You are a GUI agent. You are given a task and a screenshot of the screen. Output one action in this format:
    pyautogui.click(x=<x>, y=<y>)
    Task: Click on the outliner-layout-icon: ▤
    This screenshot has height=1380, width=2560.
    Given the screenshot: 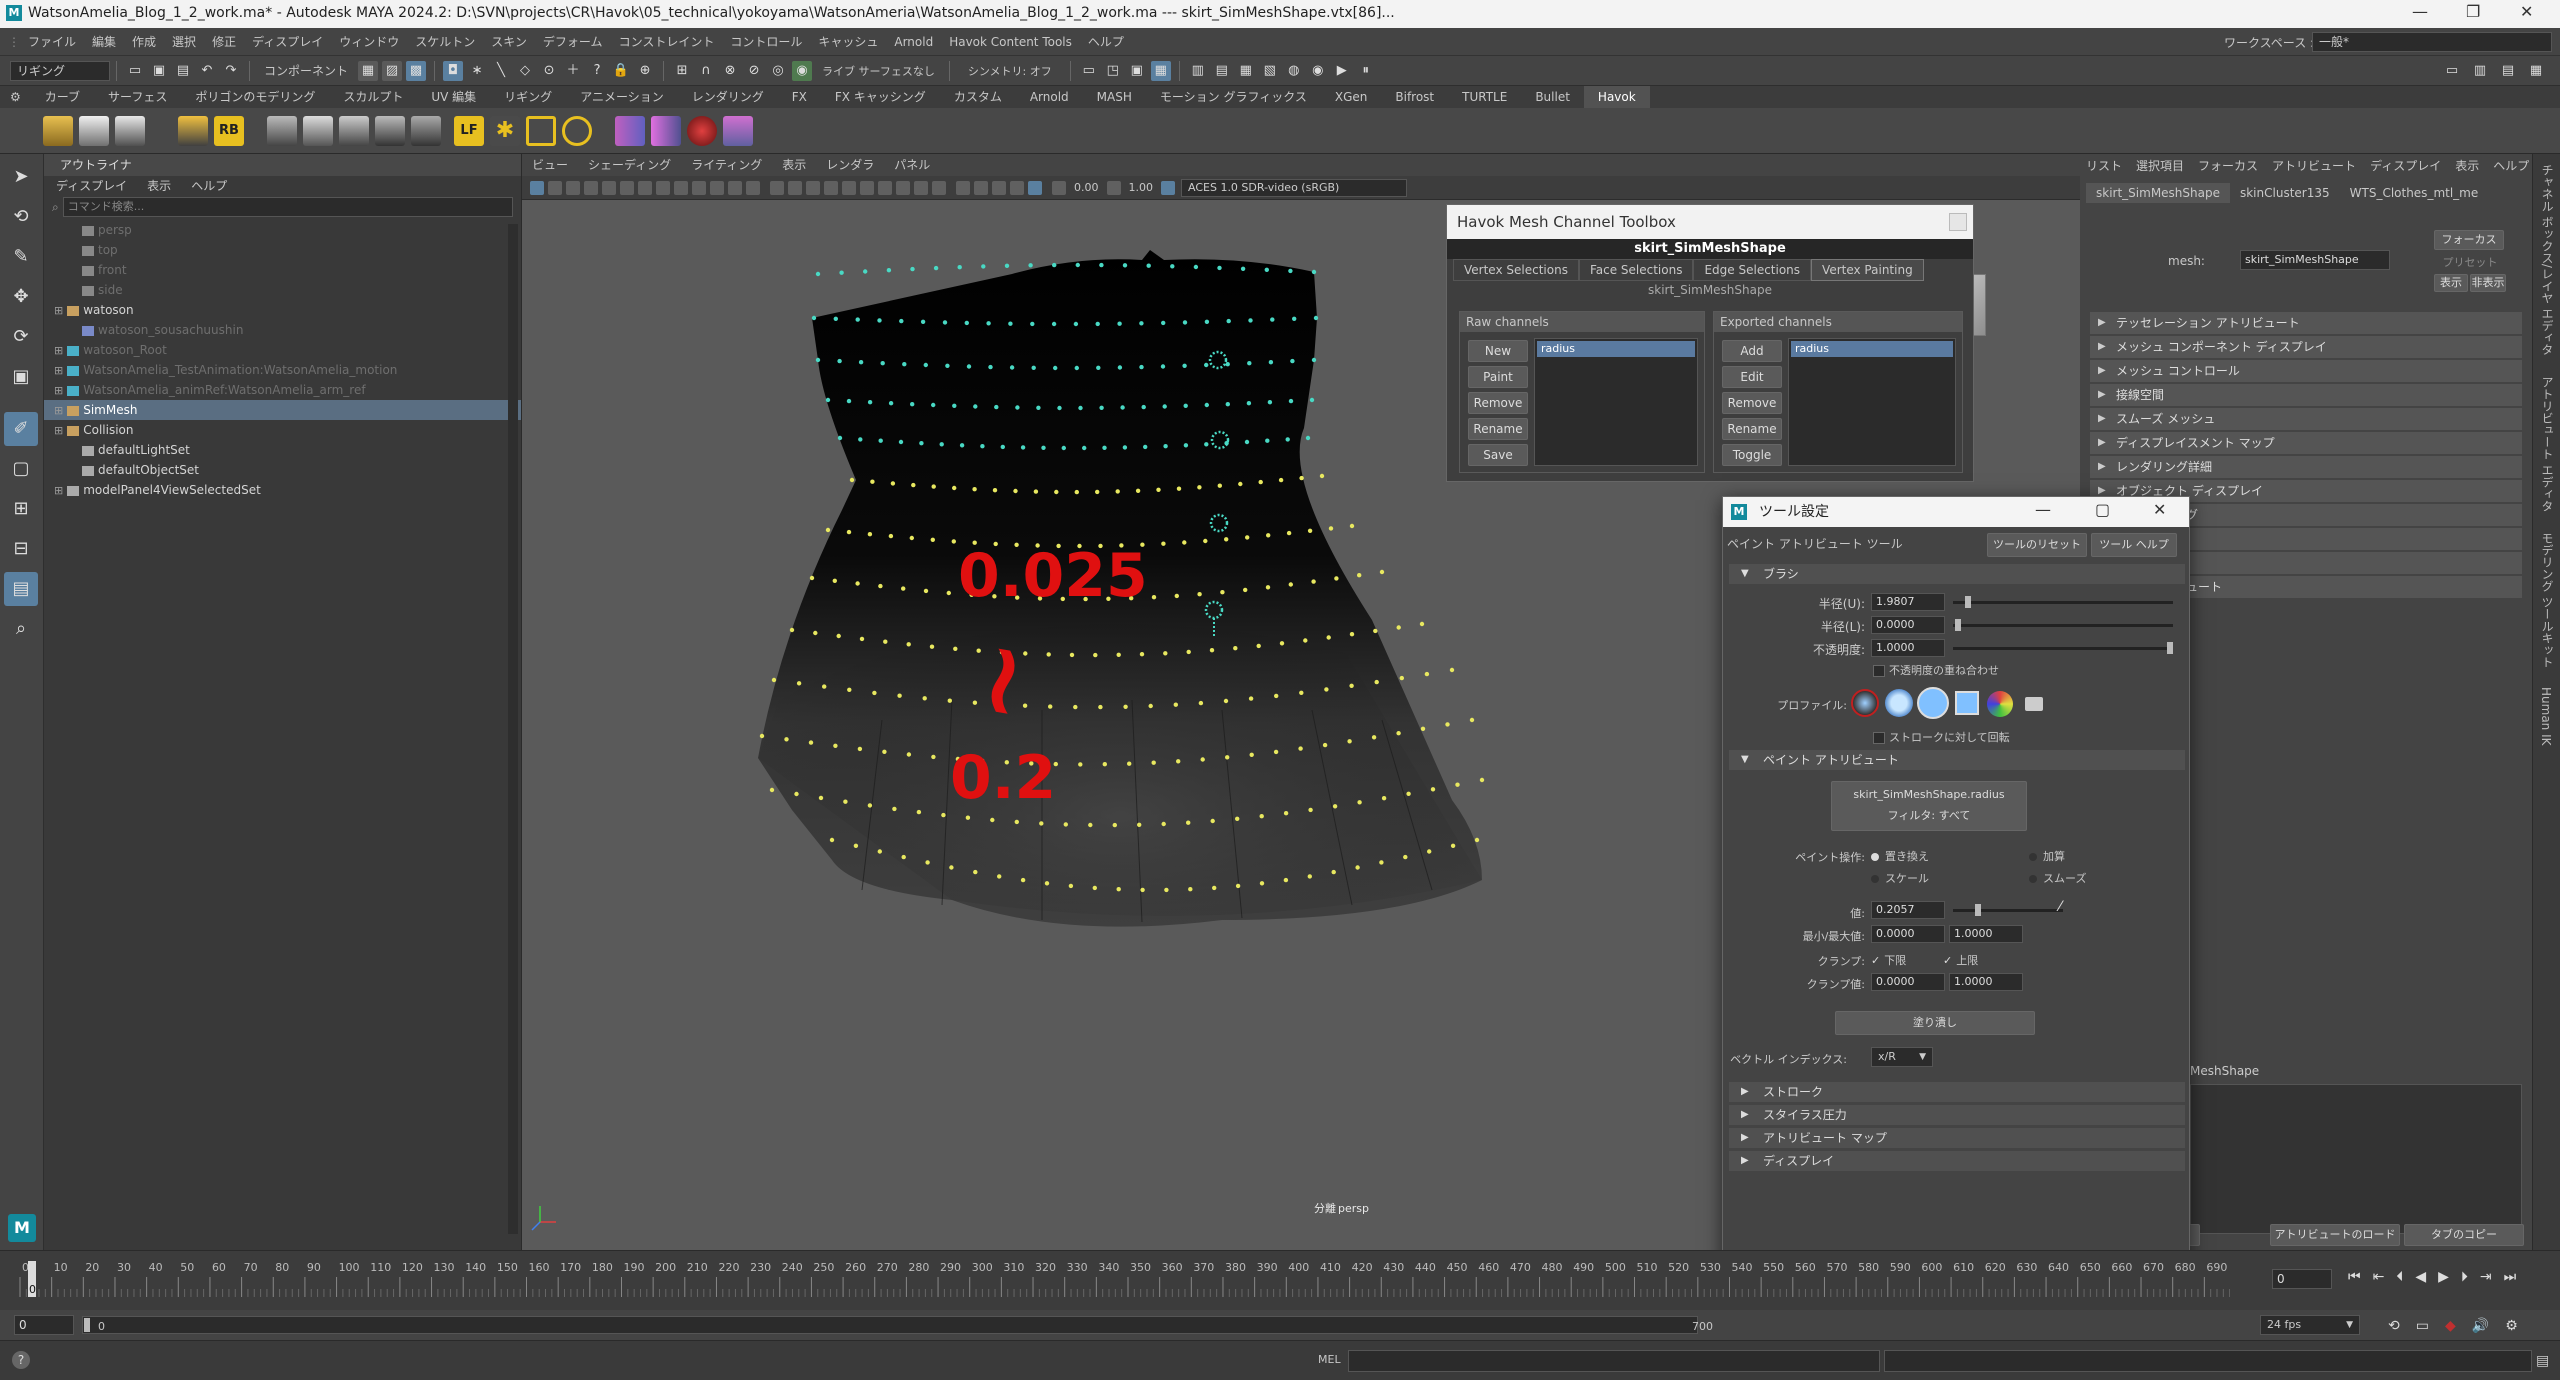 What is the action you would take?
    pyautogui.click(x=21, y=589)
    